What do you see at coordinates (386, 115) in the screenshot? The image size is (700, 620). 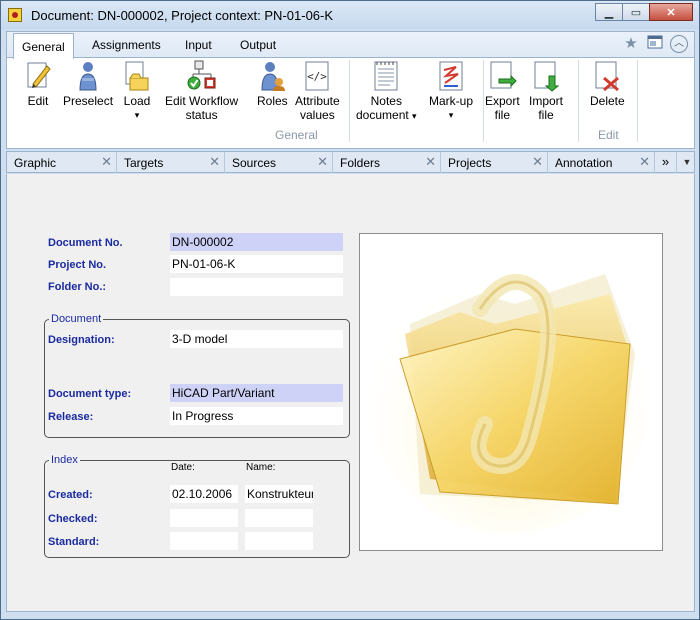 I see `notes-document-label-2: document ▾` at bounding box center [386, 115].